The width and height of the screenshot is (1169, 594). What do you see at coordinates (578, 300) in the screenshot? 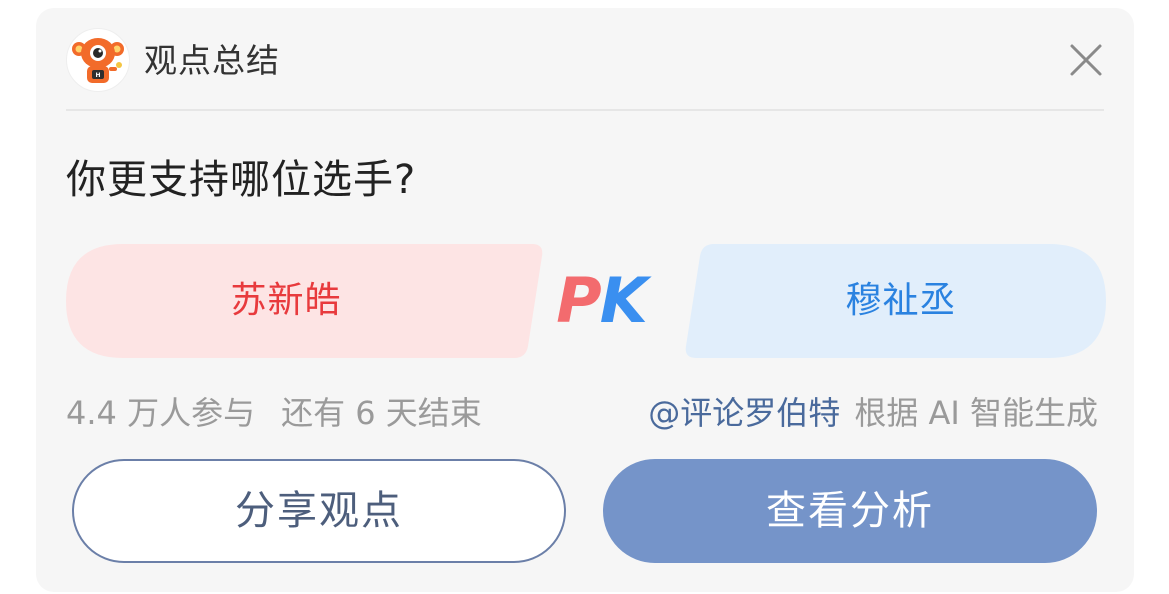
I see `pk-letter-p: P` at bounding box center [578, 300].